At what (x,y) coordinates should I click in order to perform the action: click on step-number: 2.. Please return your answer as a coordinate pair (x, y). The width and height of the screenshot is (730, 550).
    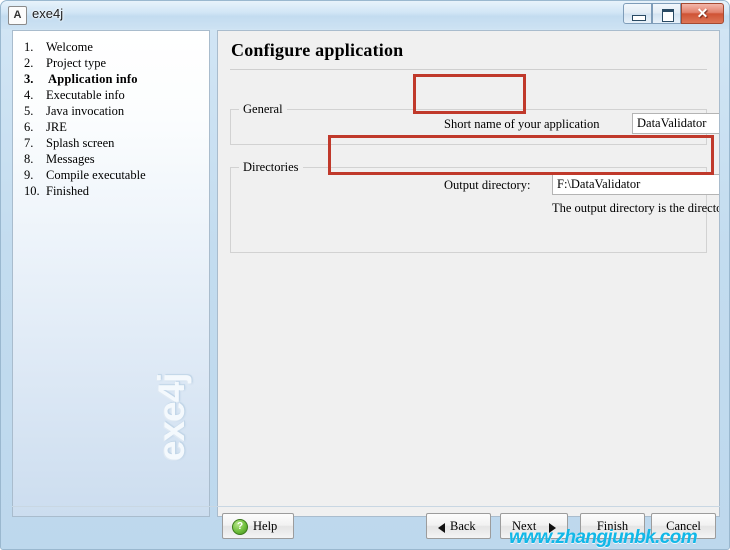
    Looking at the image, I should click on (29, 63).